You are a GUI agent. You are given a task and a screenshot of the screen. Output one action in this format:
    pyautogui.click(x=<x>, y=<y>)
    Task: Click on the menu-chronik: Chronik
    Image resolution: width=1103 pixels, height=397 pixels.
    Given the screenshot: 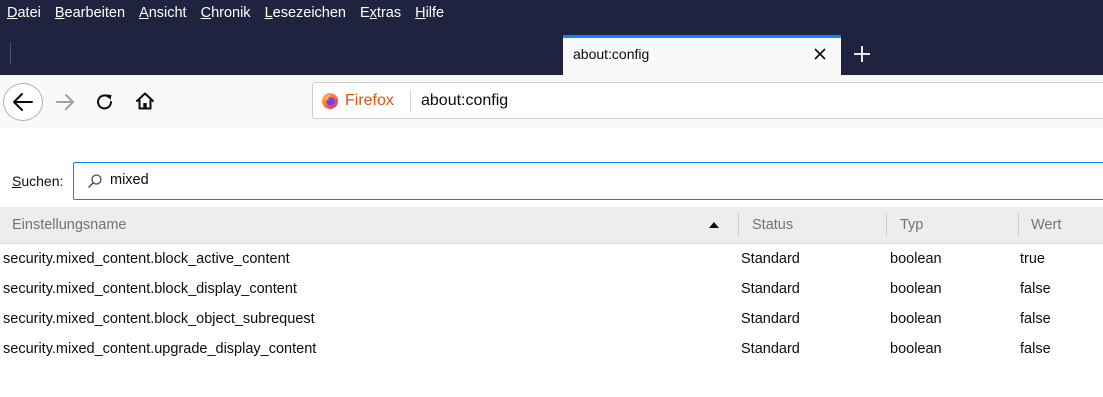 What is the action you would take?
    pyautogui.click(x=226, y=13)
    